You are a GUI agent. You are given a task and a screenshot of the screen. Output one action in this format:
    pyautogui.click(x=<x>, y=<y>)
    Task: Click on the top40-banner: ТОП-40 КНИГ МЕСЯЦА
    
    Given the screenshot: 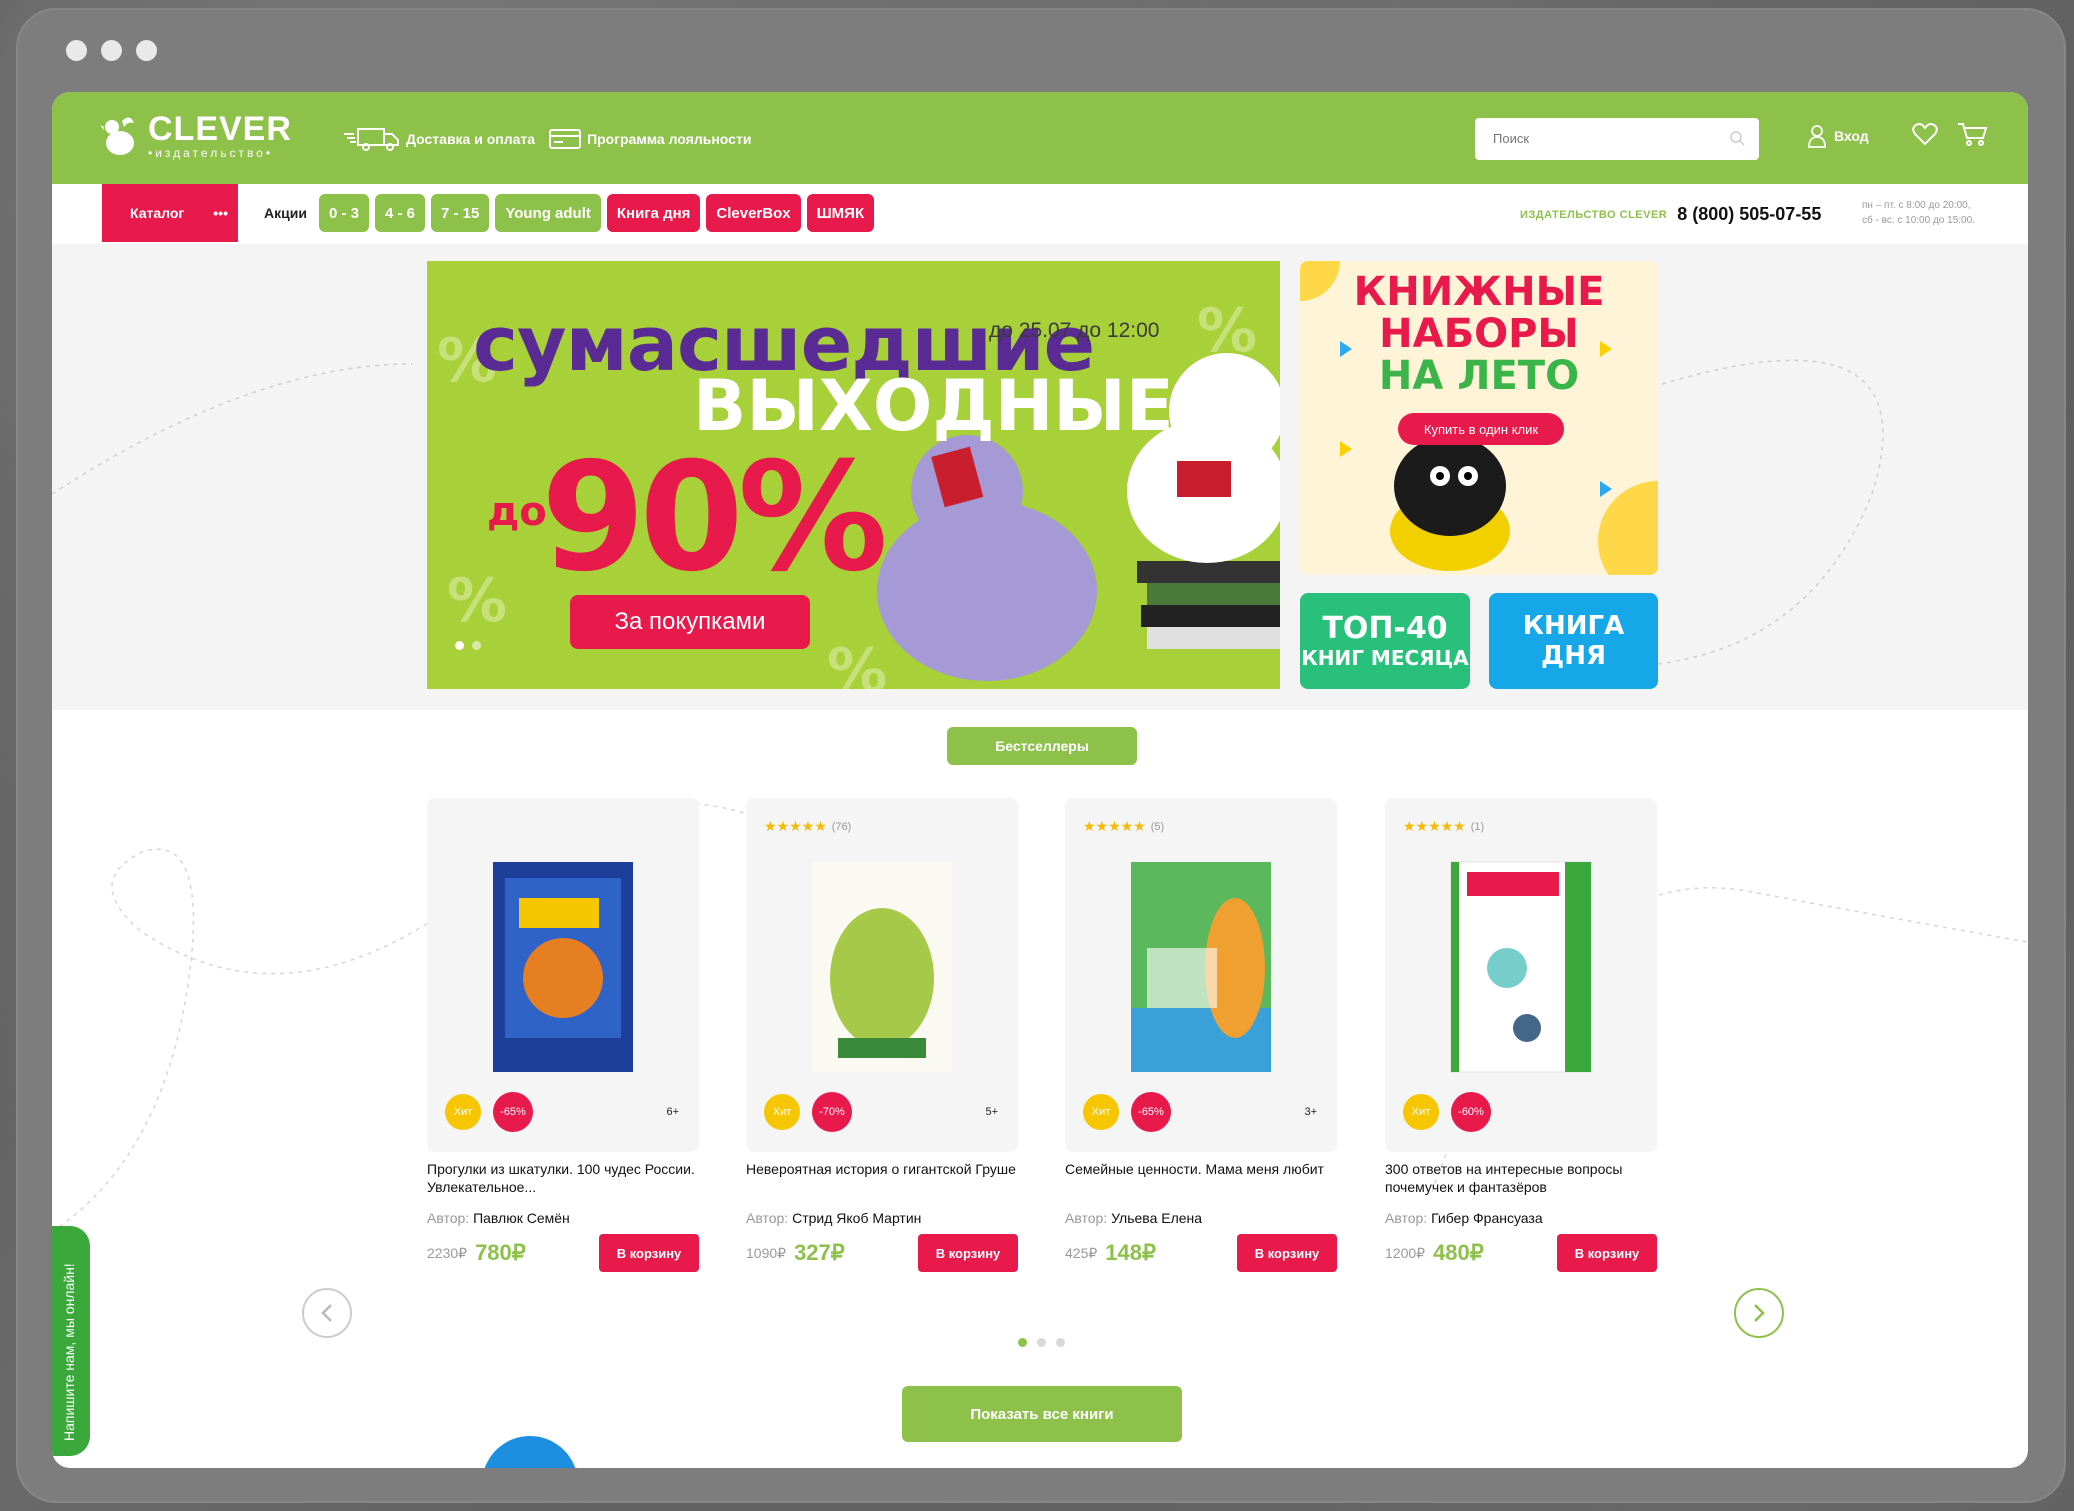 What is the action you would take?
    pyautogui.click(x=1385, y=641)
    